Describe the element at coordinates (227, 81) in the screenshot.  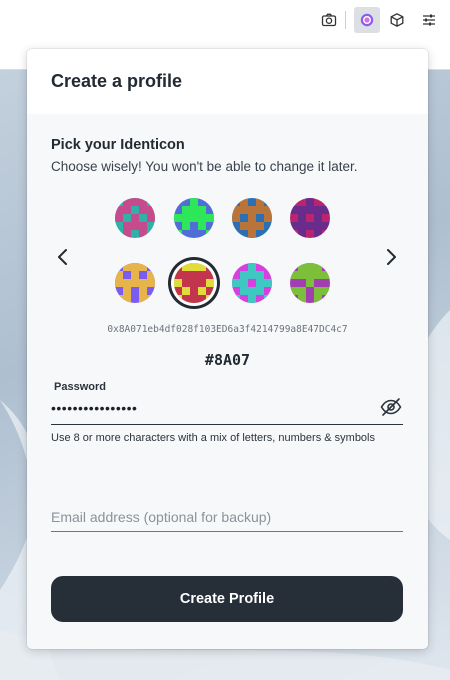
I see `popup-header: Create a profile` at that location.